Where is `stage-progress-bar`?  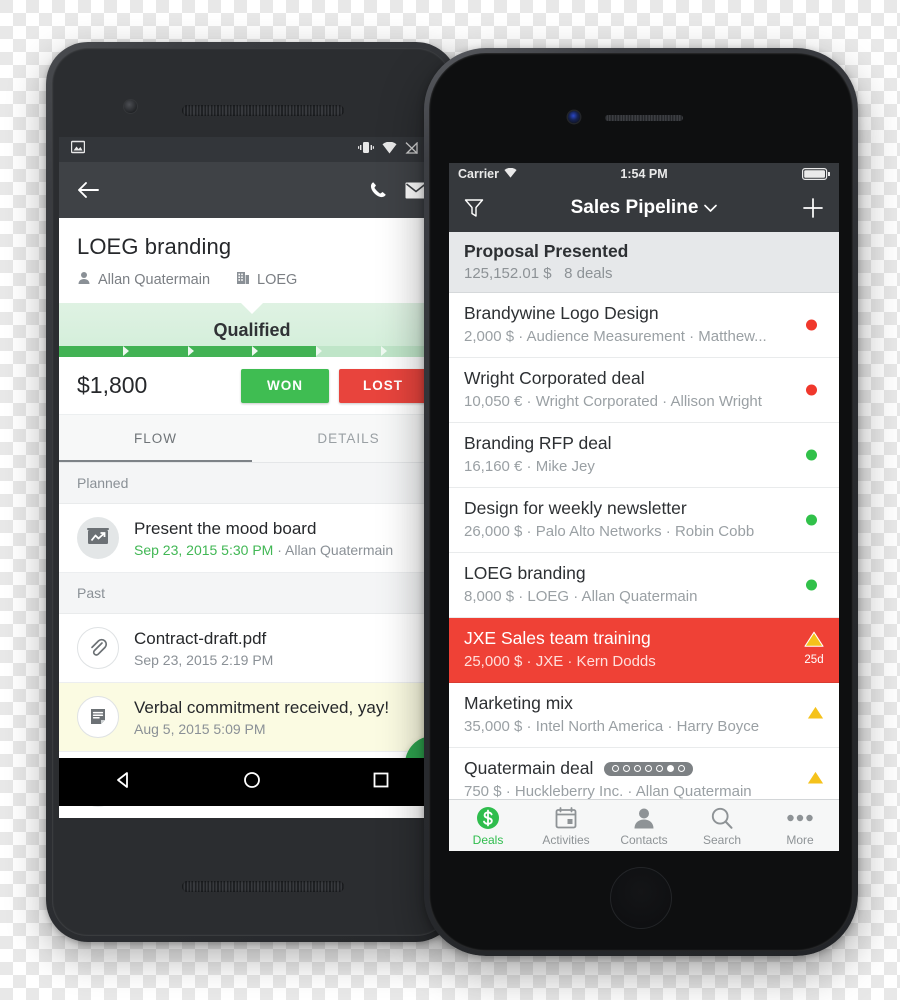 stage-progress-bar is located at coordinates (252, 351).